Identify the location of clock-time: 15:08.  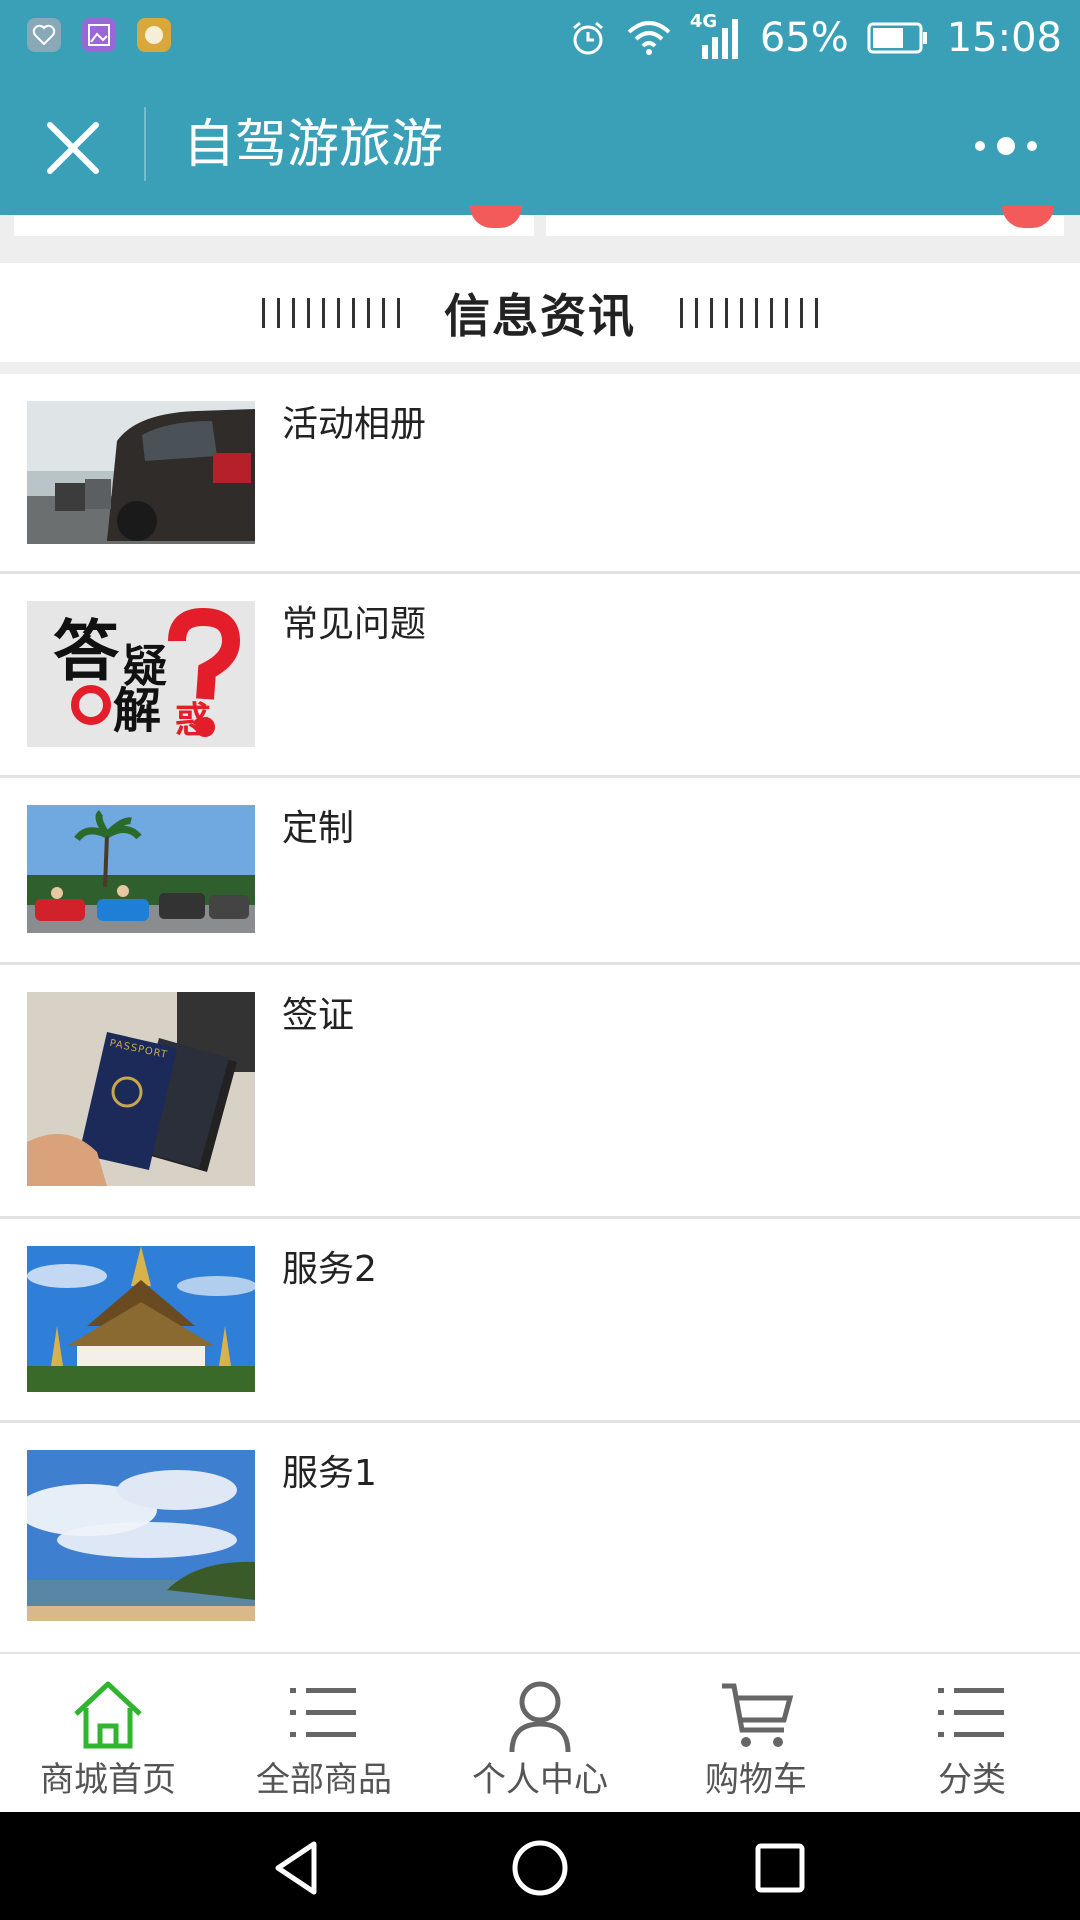
(1004, 37).